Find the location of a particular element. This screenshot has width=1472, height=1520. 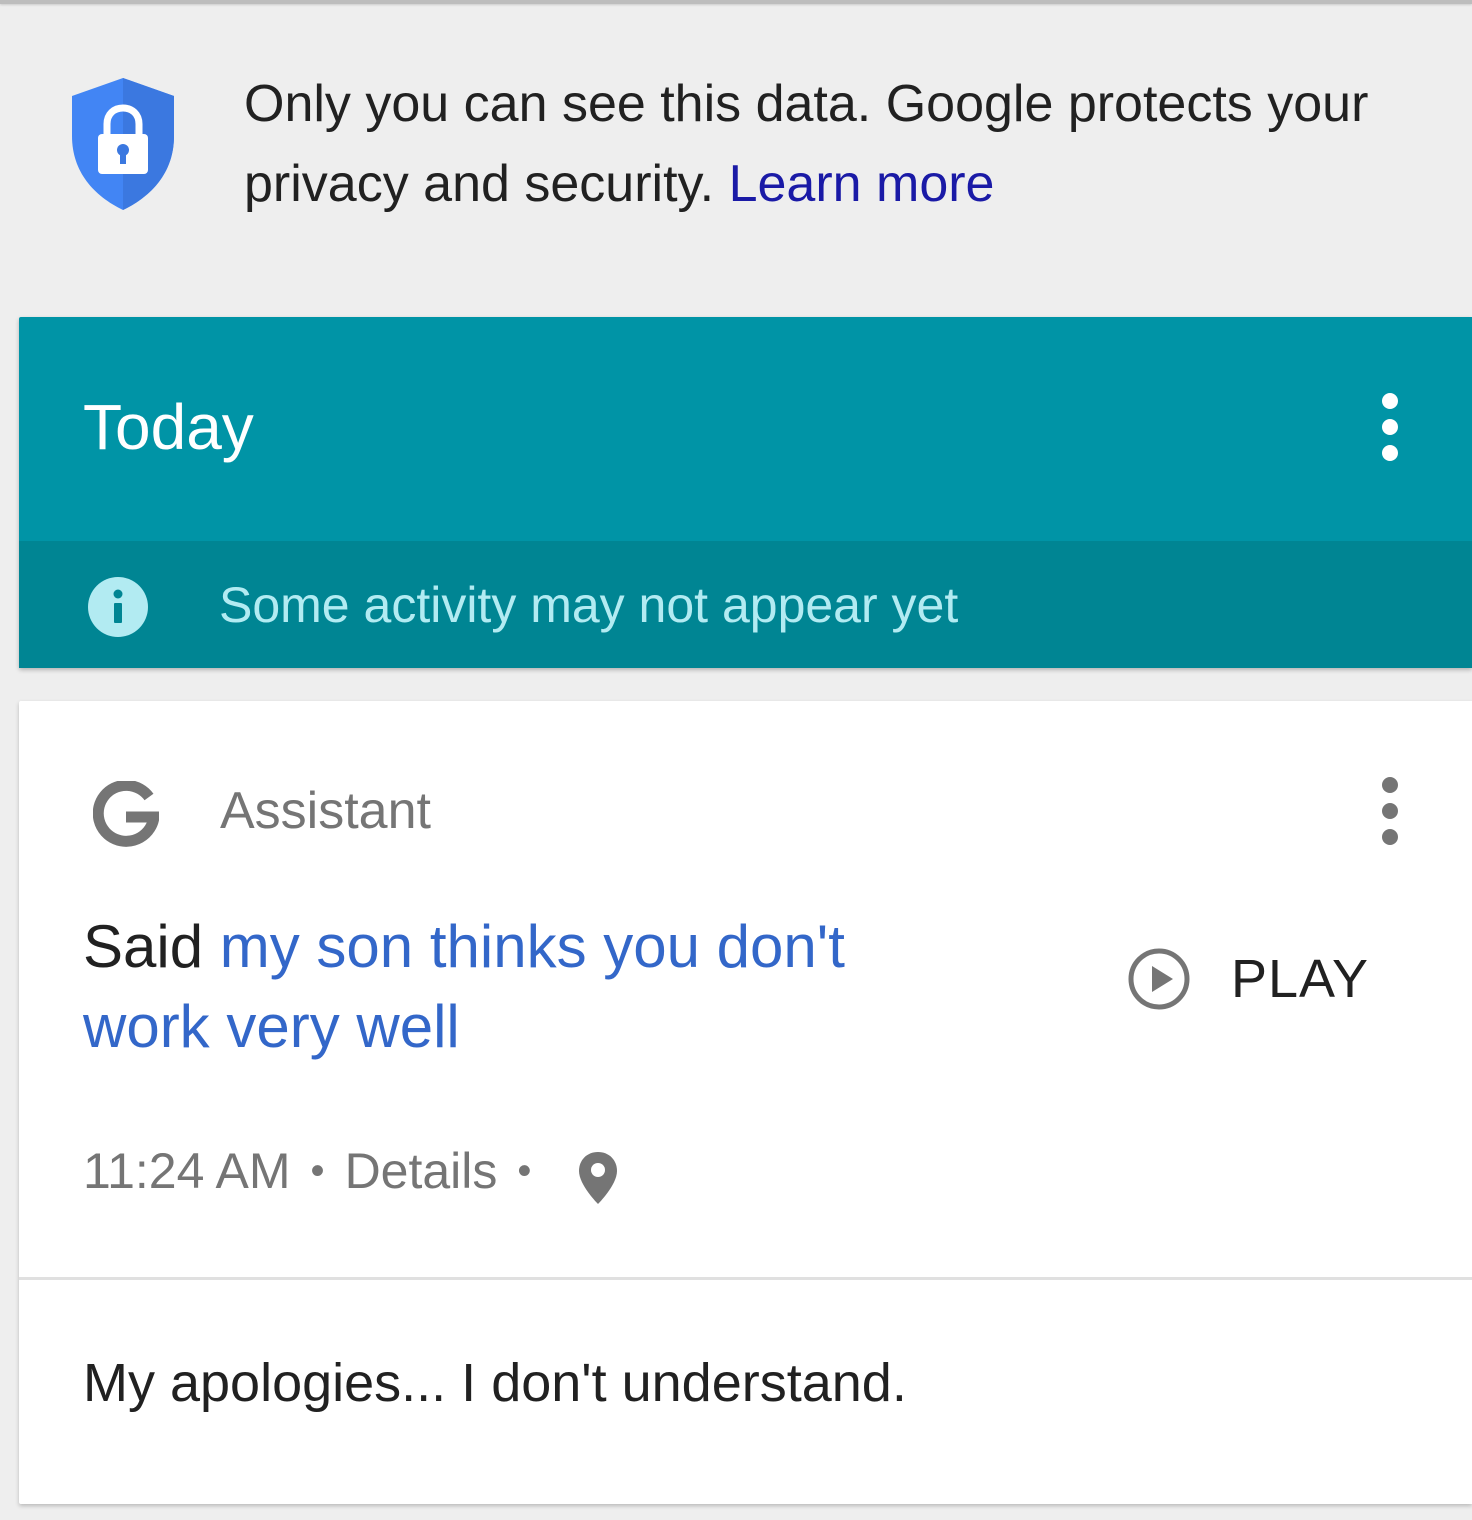

today-title: Today is located at coordinates (168, 427).